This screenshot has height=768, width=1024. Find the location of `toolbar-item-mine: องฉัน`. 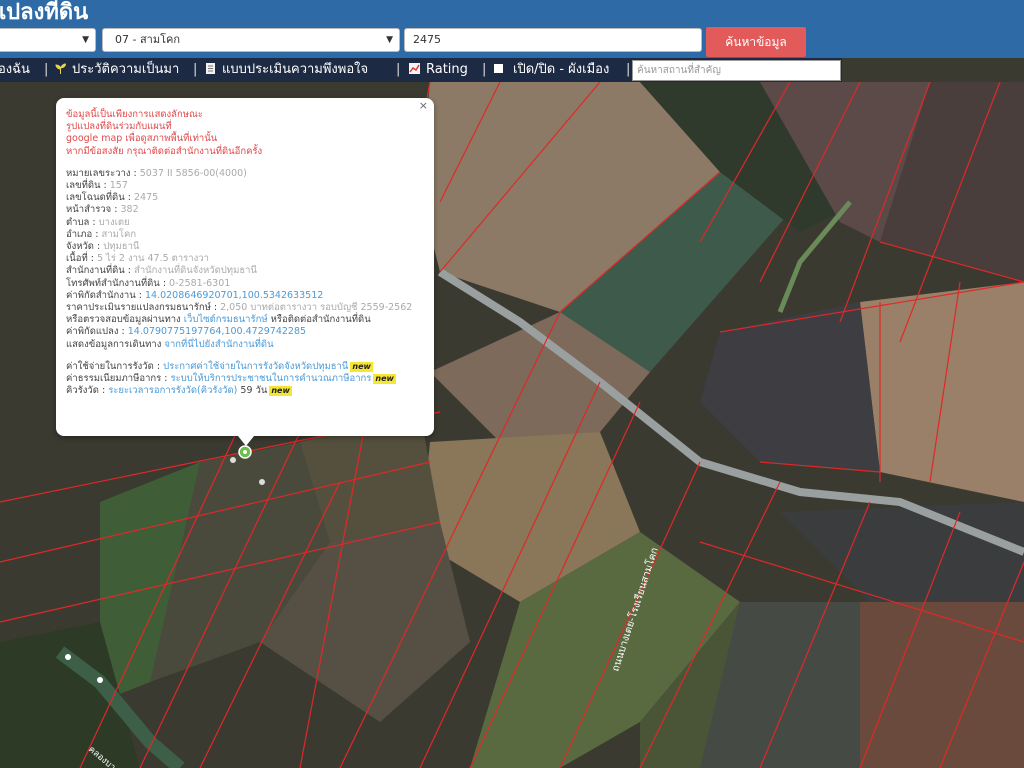

toolbar-item-mine: องฉัน is located at coordinates (15, 70).